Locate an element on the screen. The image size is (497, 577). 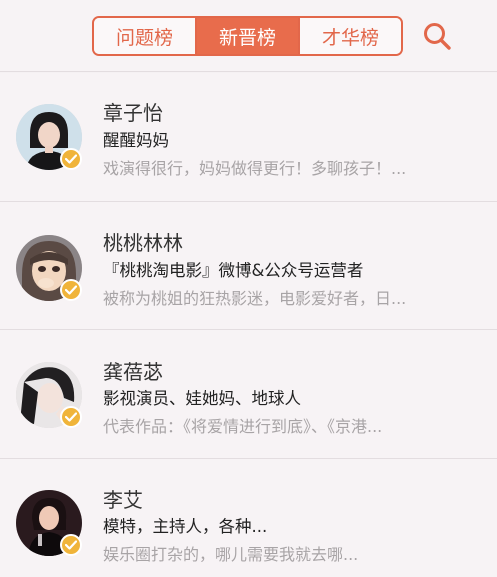
user-title: 『桃桃淘电影』微博&公众号运营者 is located at coordinates (233, 270).